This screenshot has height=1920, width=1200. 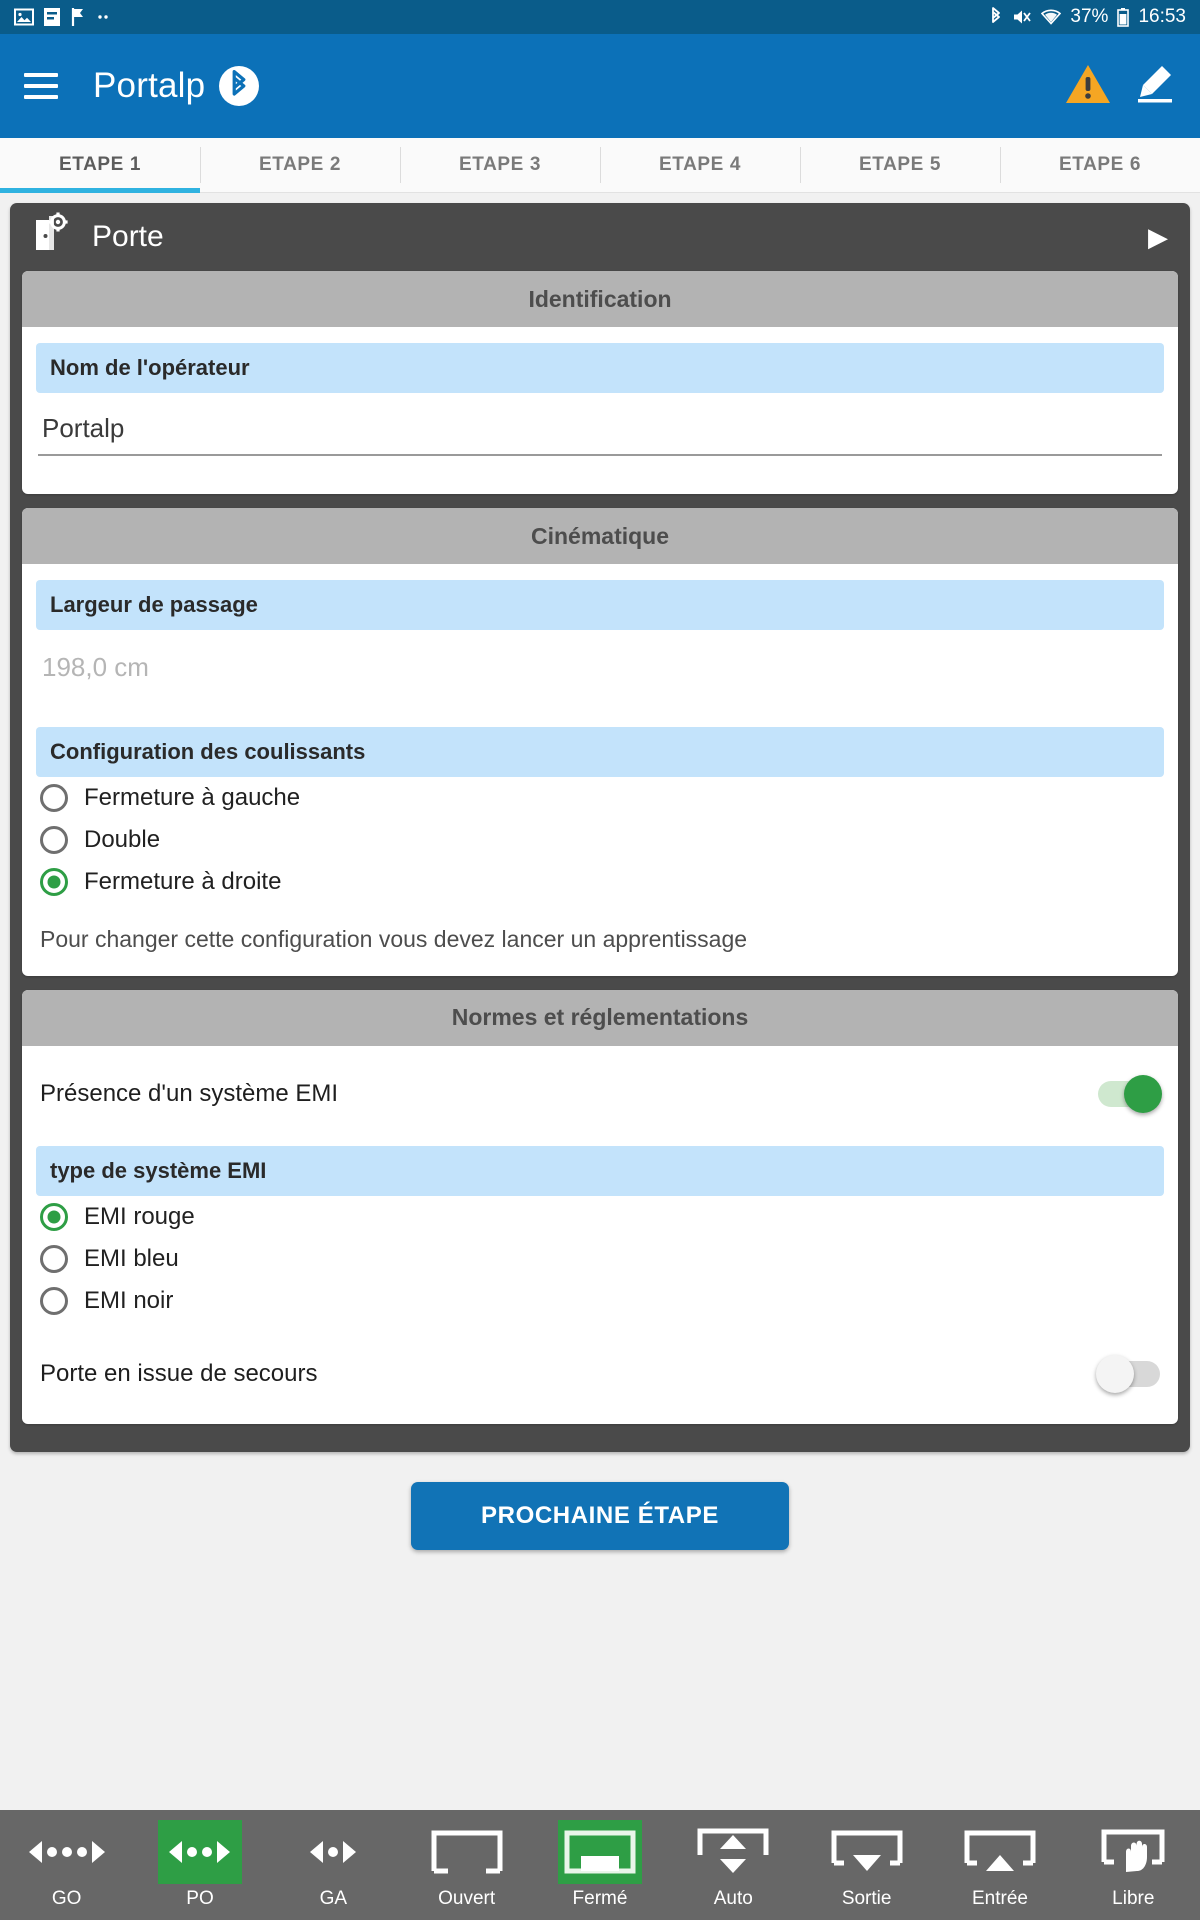 I want to click on radio-emi-bleu: EMI bleu, so click(x=600, y=1259).